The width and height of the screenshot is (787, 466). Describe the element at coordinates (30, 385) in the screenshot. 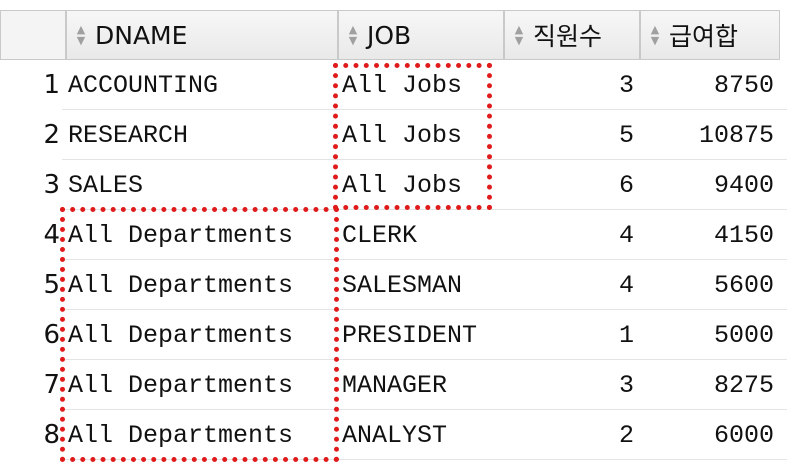

I see `row-number: 7` at that location.